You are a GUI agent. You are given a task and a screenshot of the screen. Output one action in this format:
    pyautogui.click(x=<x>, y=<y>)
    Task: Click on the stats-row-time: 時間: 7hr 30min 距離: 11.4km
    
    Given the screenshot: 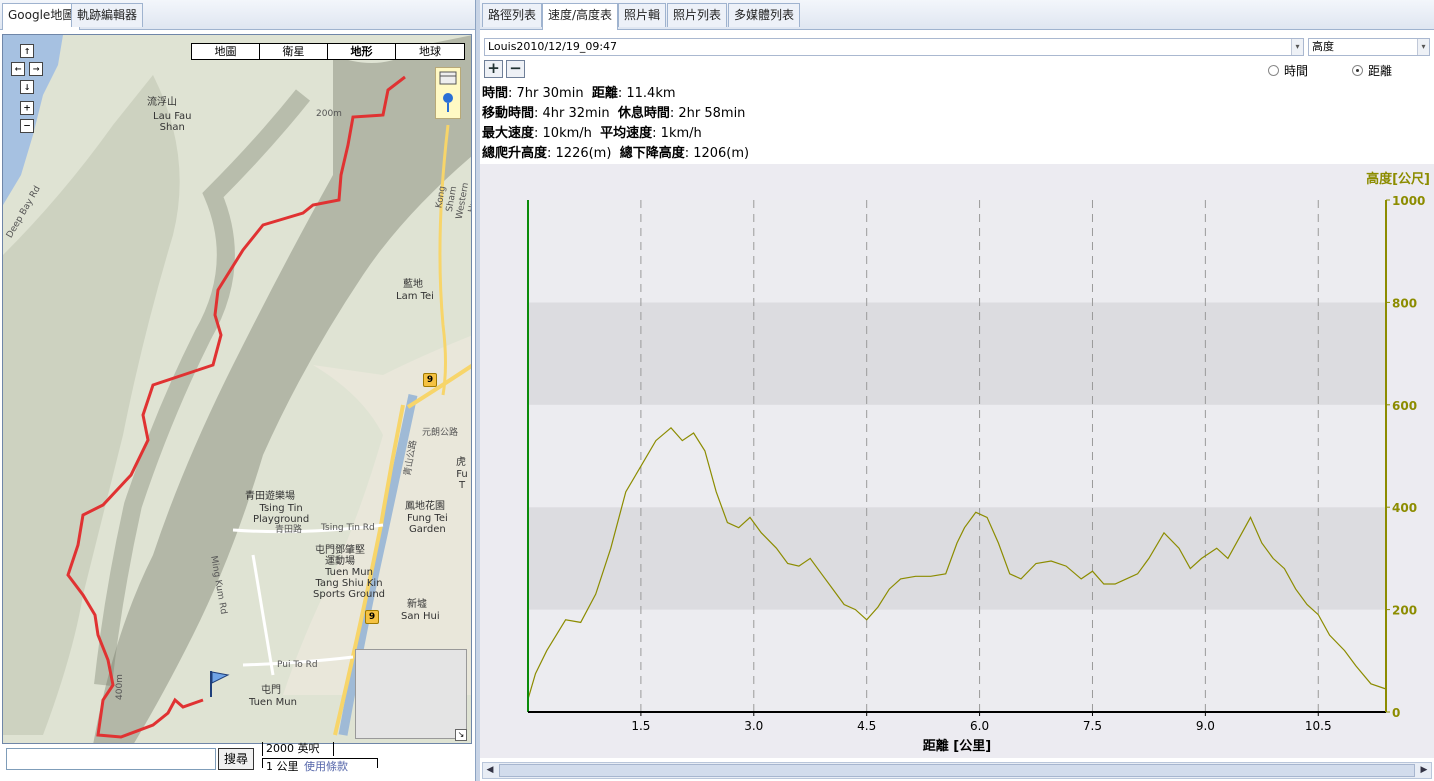 What is the action you would take?
    pyautogui.click(x=615, y=94)
    